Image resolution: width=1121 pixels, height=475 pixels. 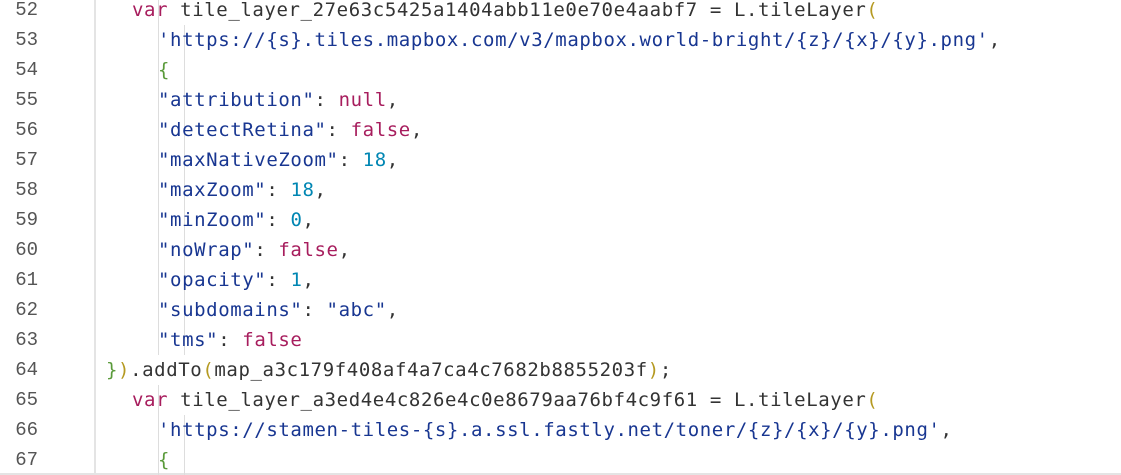 What do you see at coordinates (560, 310) in the screenshot?
I see `code-line: 62 "subdomains": "abc",` at bounding box center [560, 310].